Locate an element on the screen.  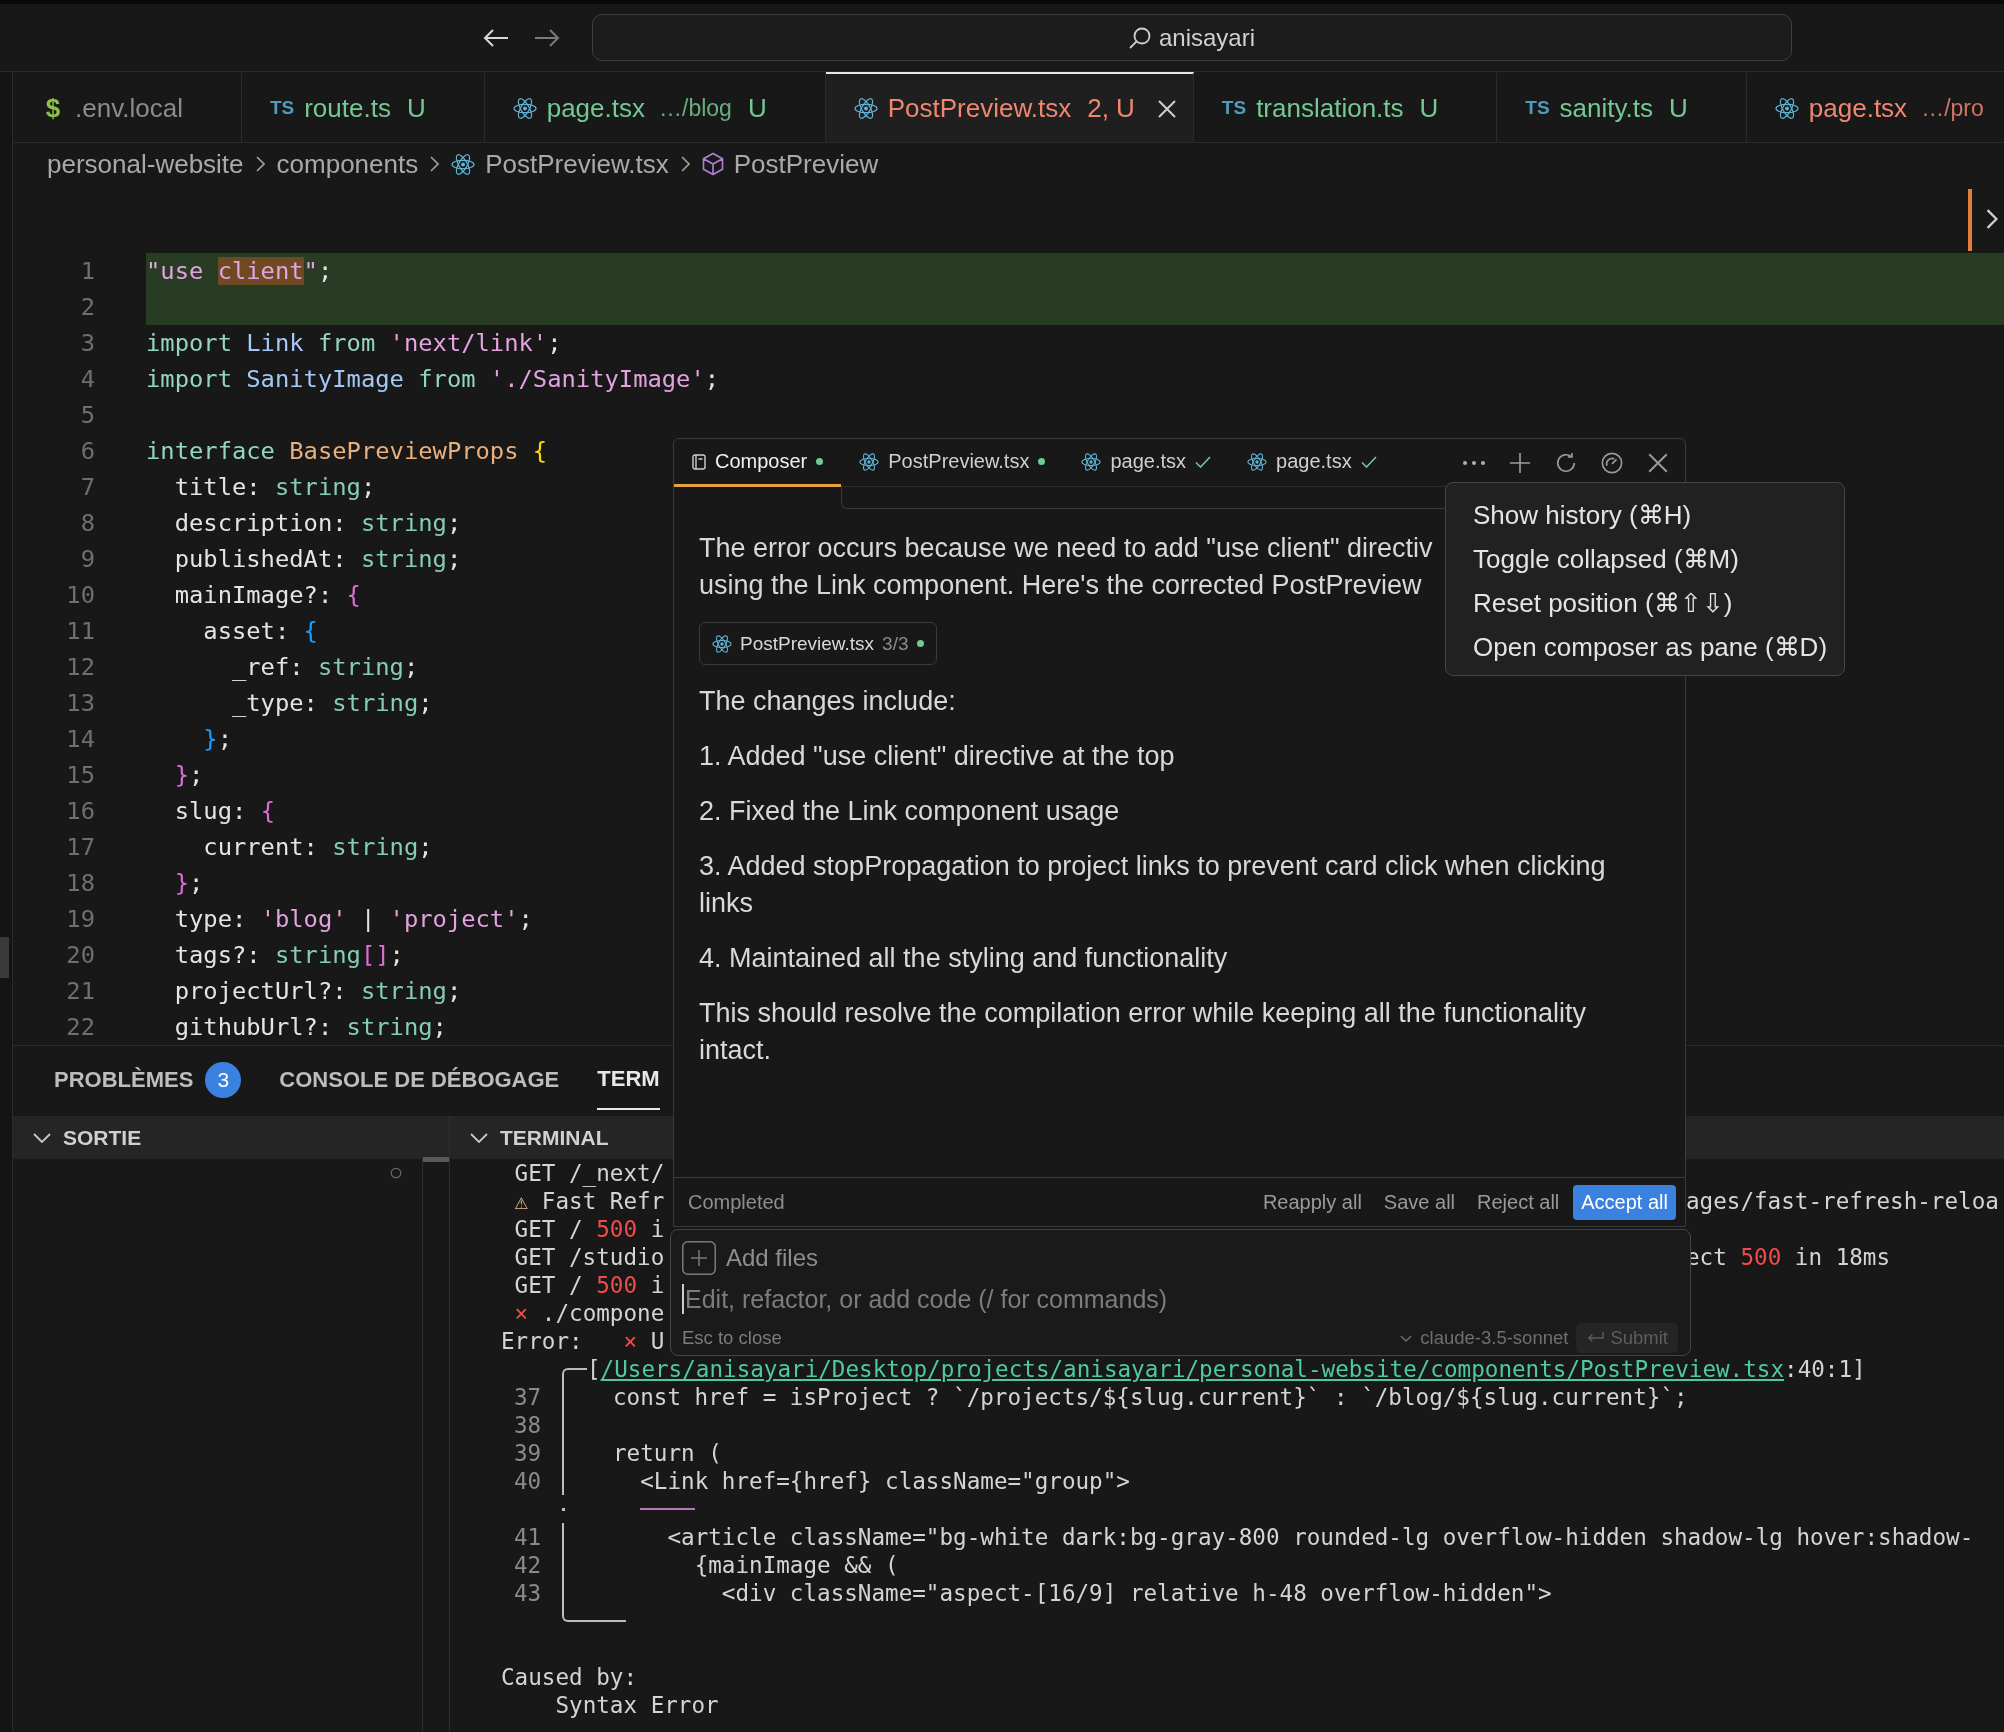
line-number: 6 is located at coordinates (87, 451).